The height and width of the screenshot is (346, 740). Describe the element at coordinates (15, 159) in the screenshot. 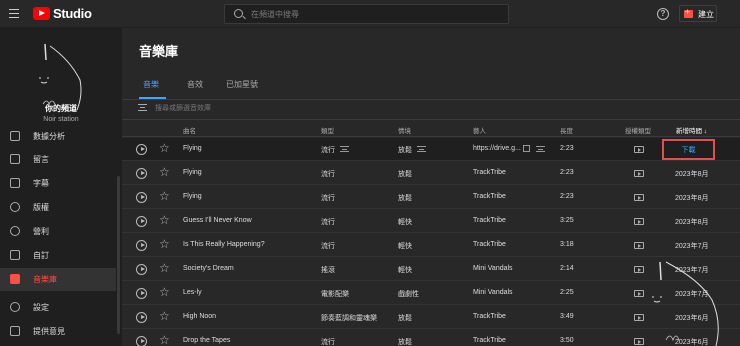

I see `comments-icon` at that location.